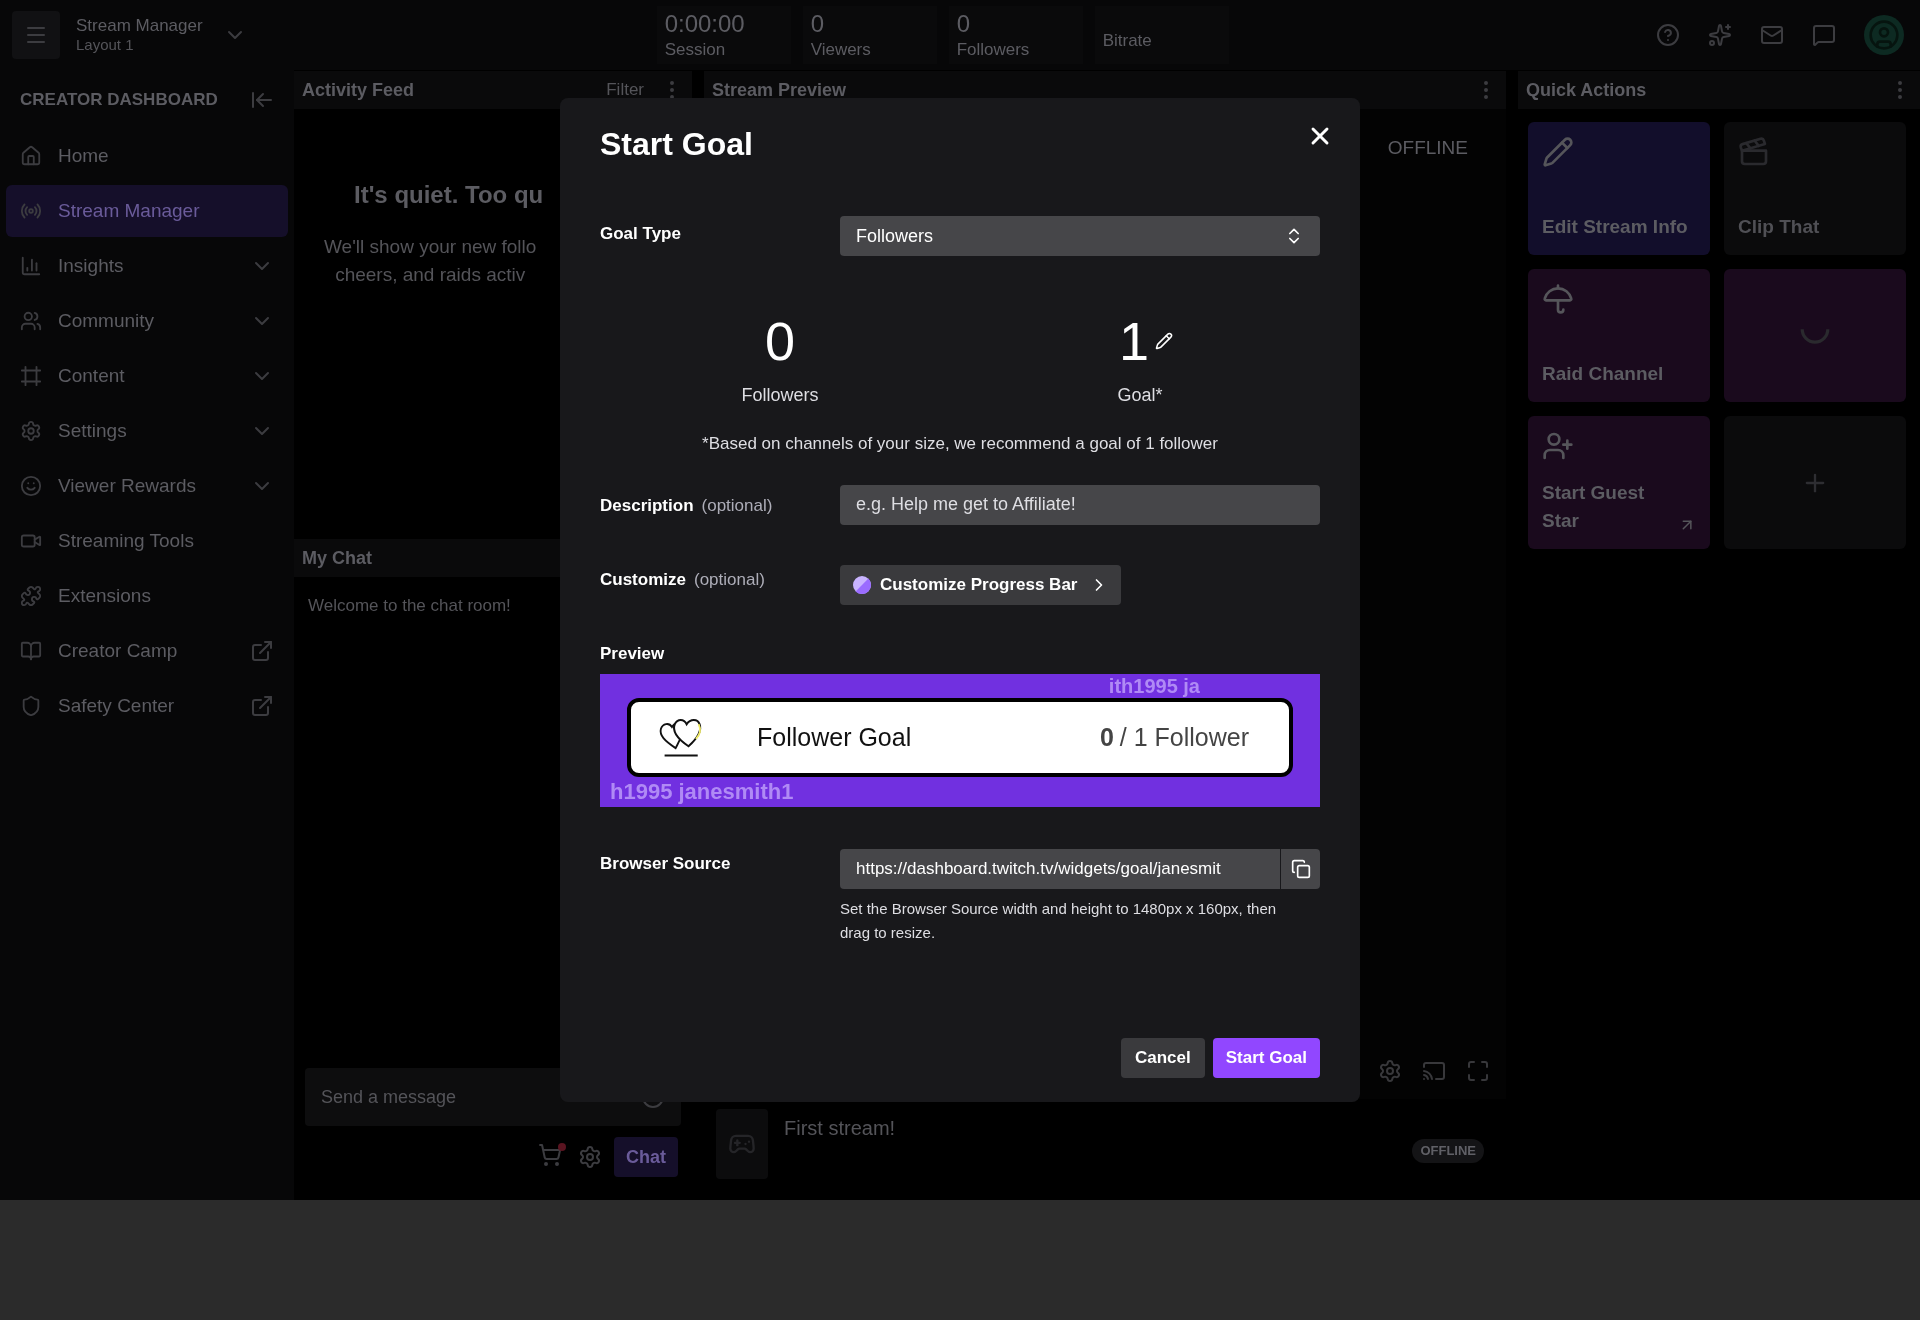  Describe the element at coordinates (1059, 921) in the screenshot. I see `browser-source-hint: Set the Browser Source width and height to 1480px x 160px, then drag to resize.` at that location.